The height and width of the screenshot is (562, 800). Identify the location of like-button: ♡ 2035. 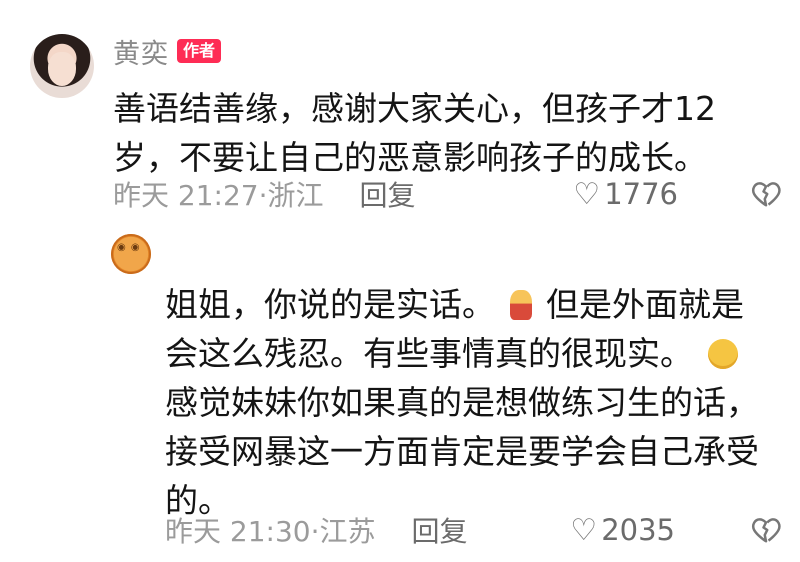
(622, 530).